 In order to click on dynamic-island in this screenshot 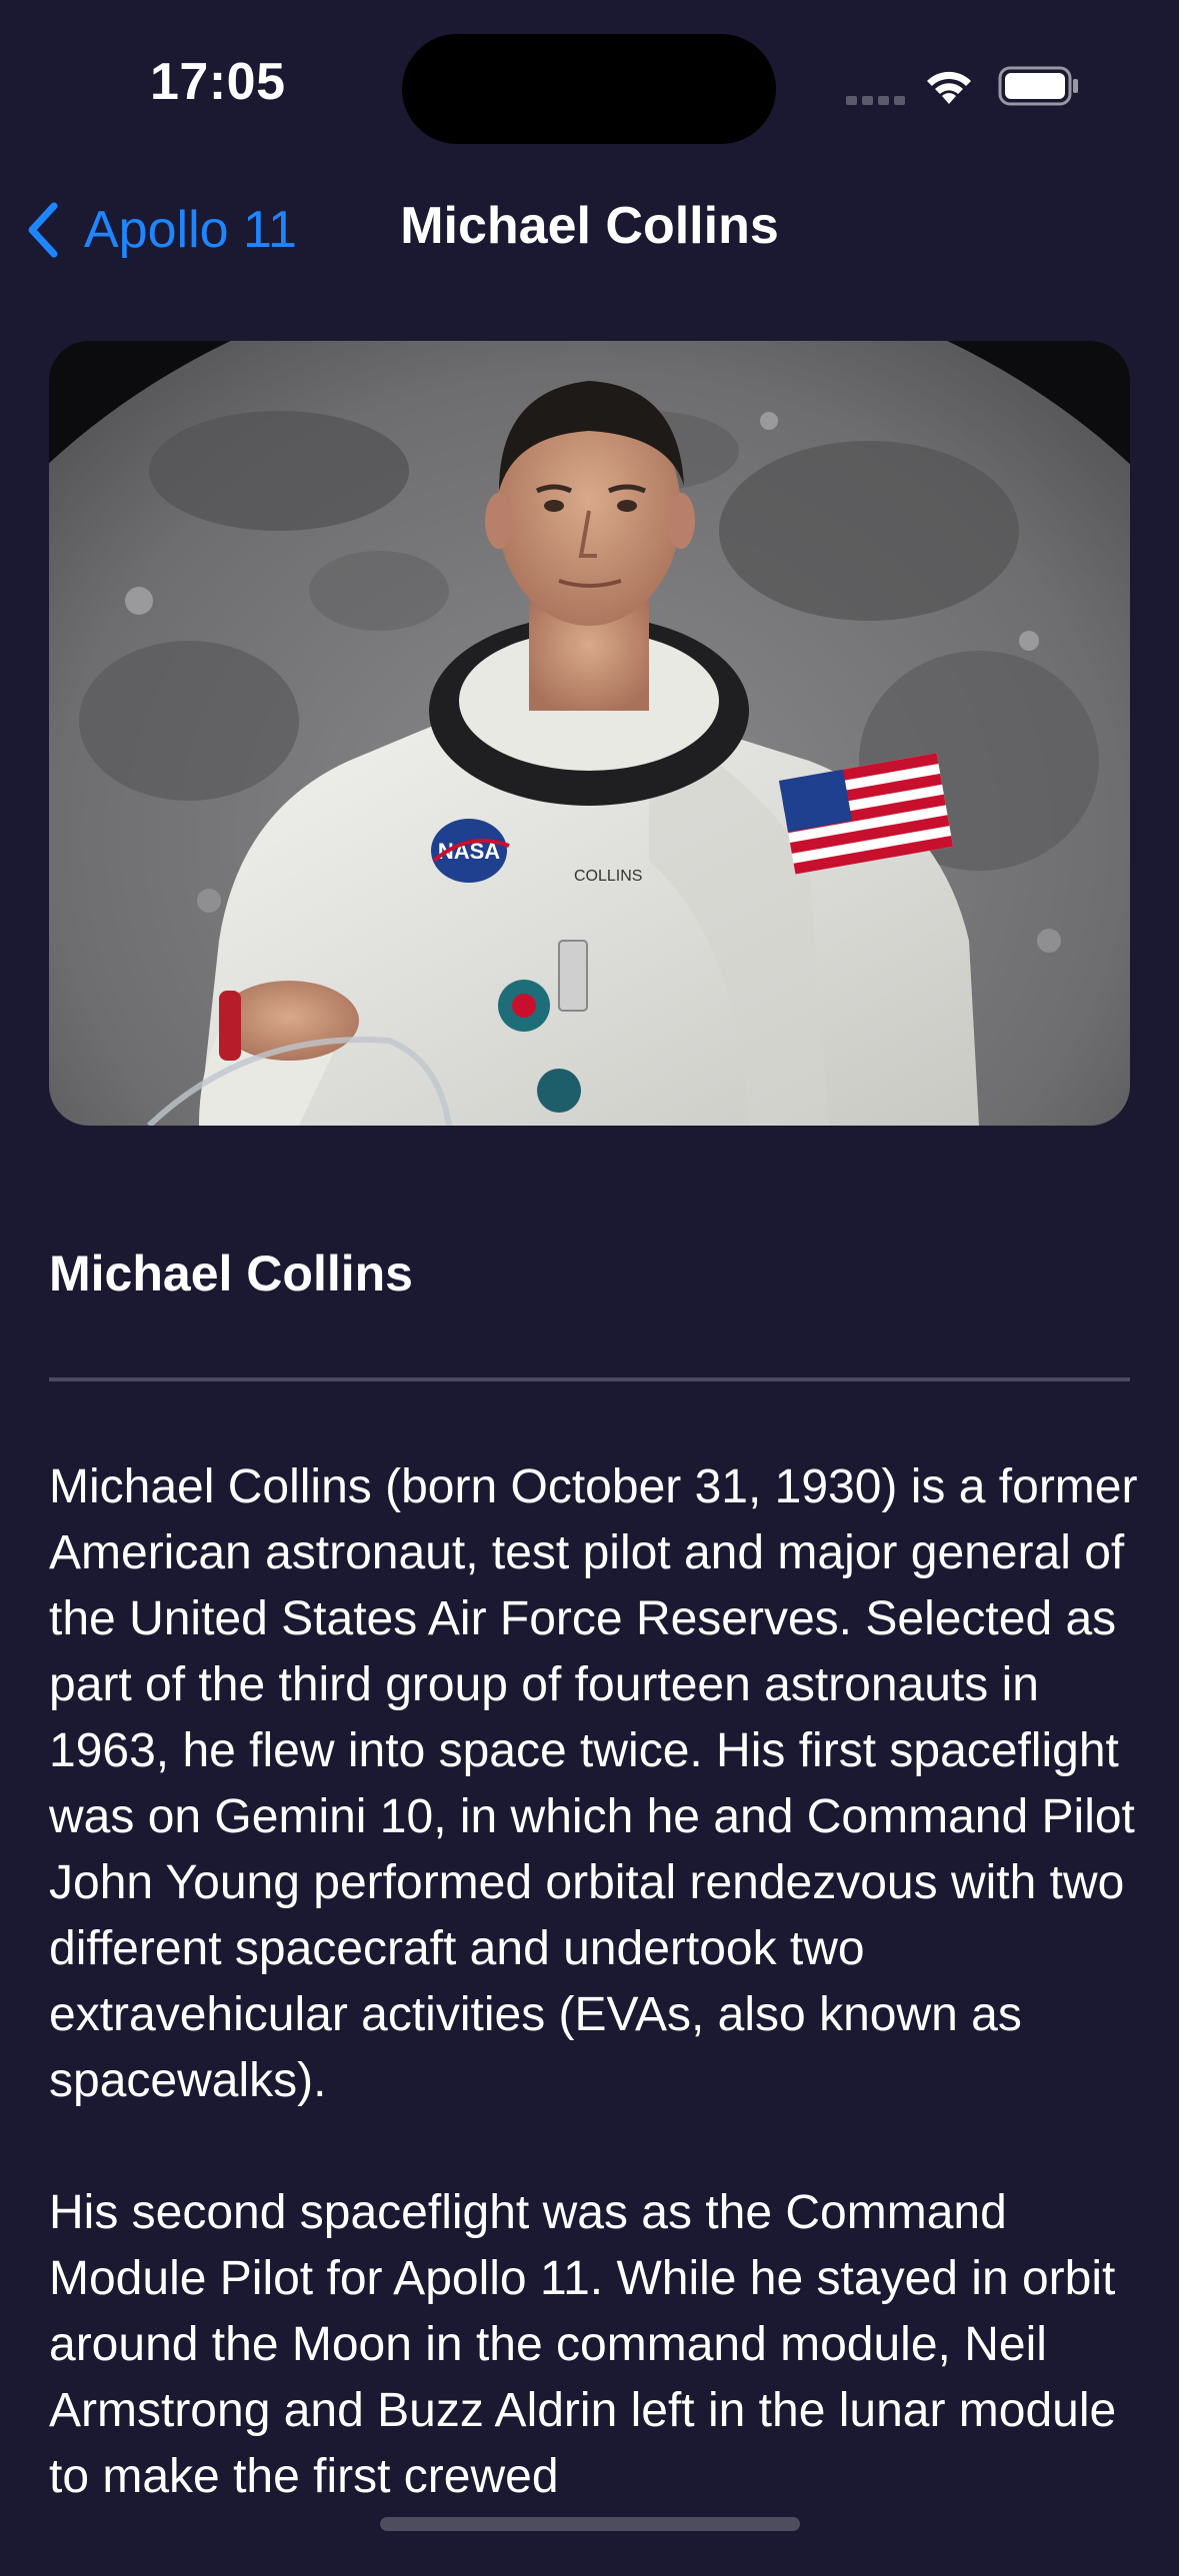, I will do `click(589, 89)`.